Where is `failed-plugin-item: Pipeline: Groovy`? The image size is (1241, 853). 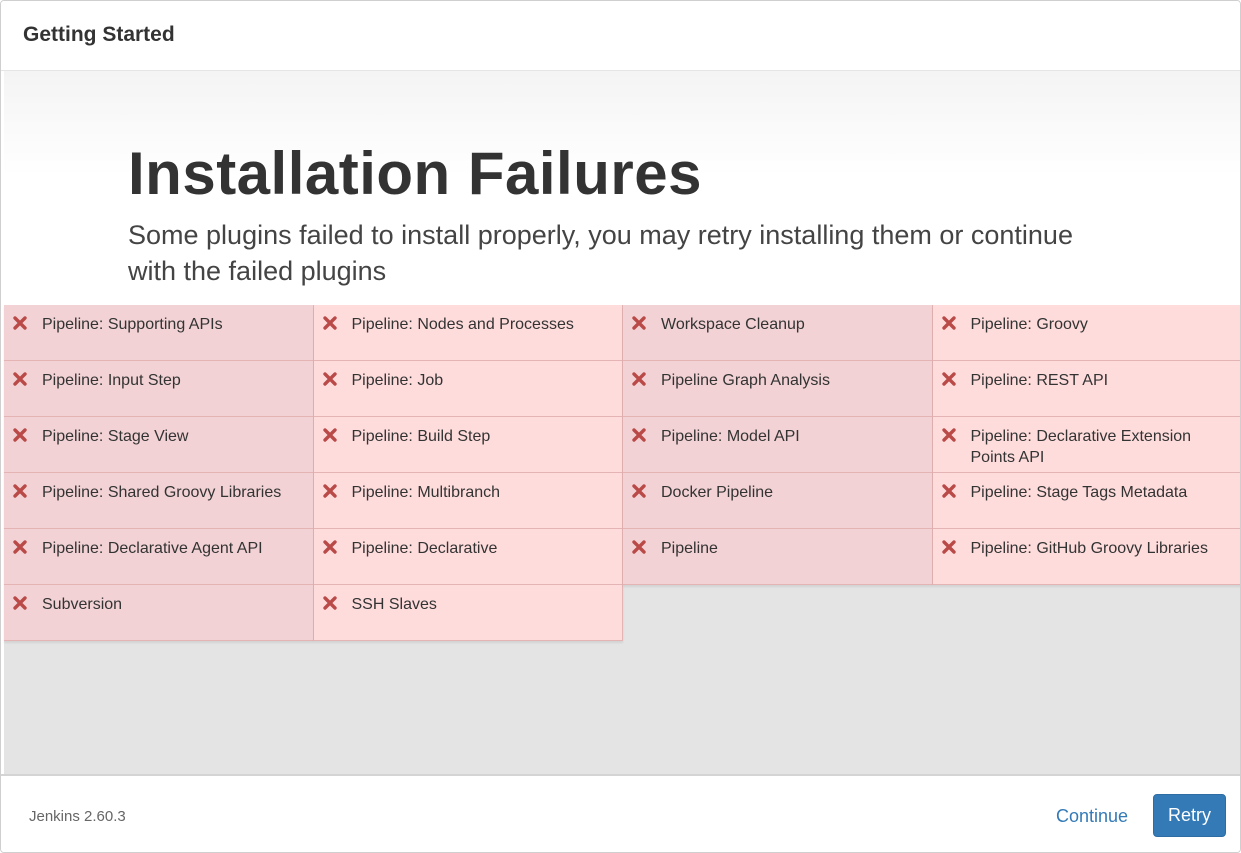
failed-plugin-item: Pipeline: Groovy is located at coordinates (1086, 333).